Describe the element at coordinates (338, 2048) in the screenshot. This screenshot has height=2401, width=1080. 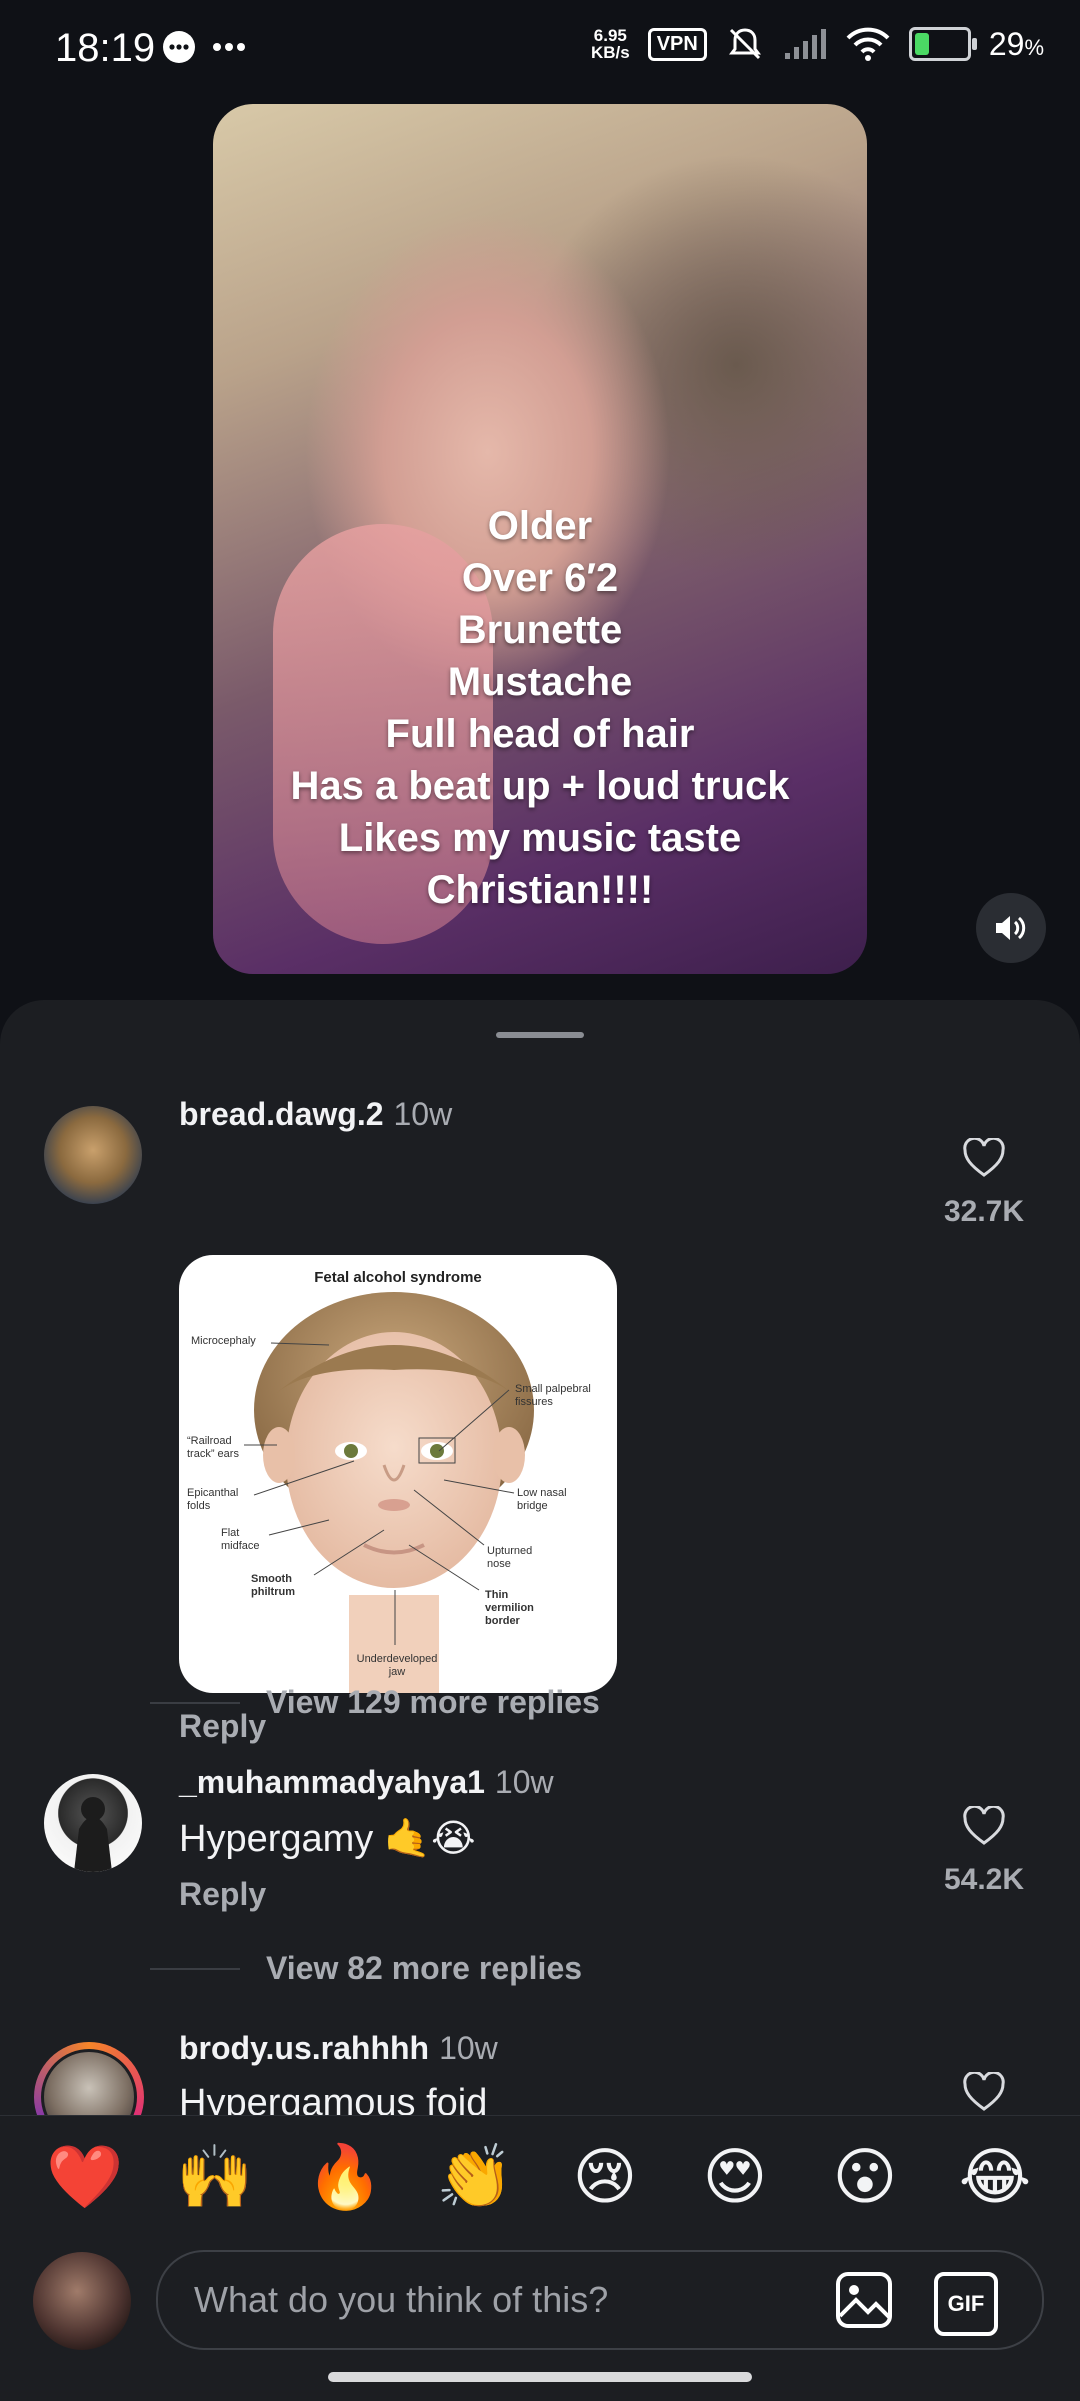
I see `comment-username: brody.us.rahhhh 10w` at that location.